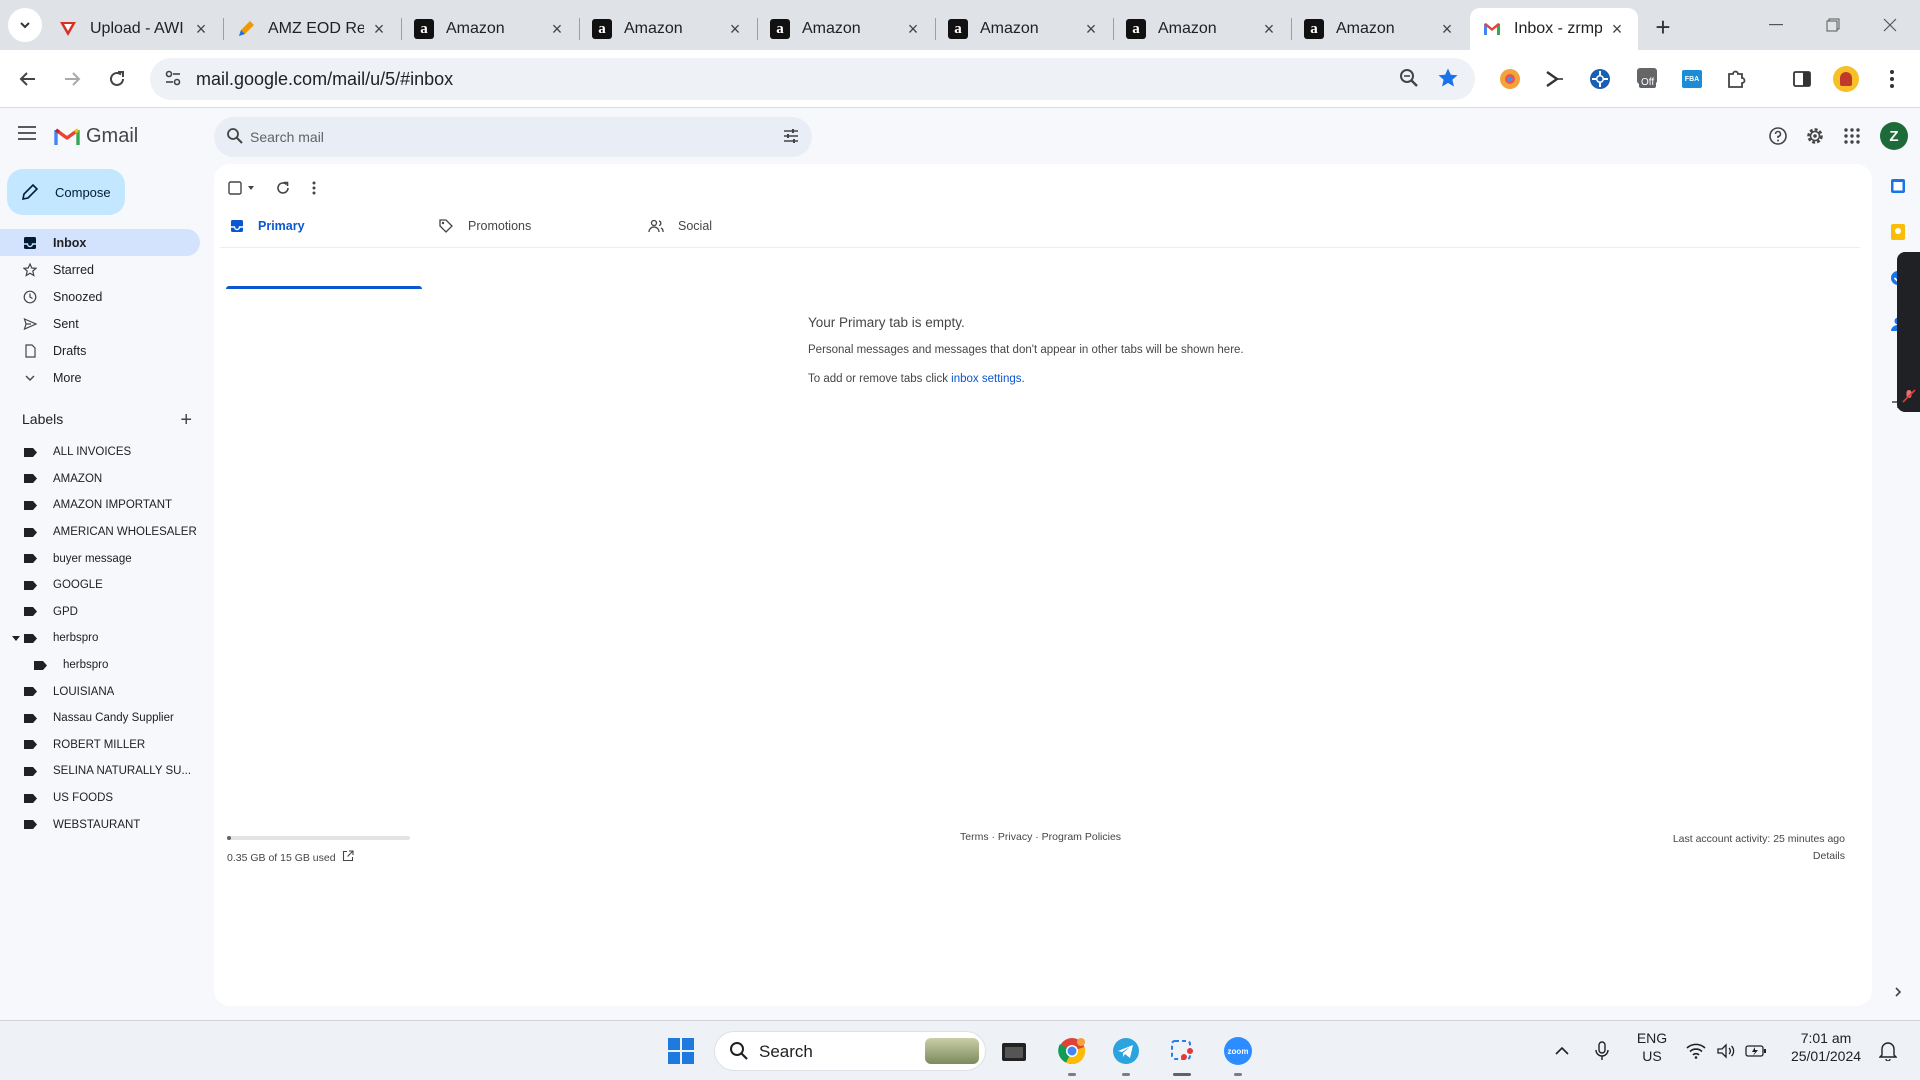 Image resolution: width=1920 pixels, height=1080 pixels. I want to click on extension-chrome-ball-icon, so click(1510, 79).